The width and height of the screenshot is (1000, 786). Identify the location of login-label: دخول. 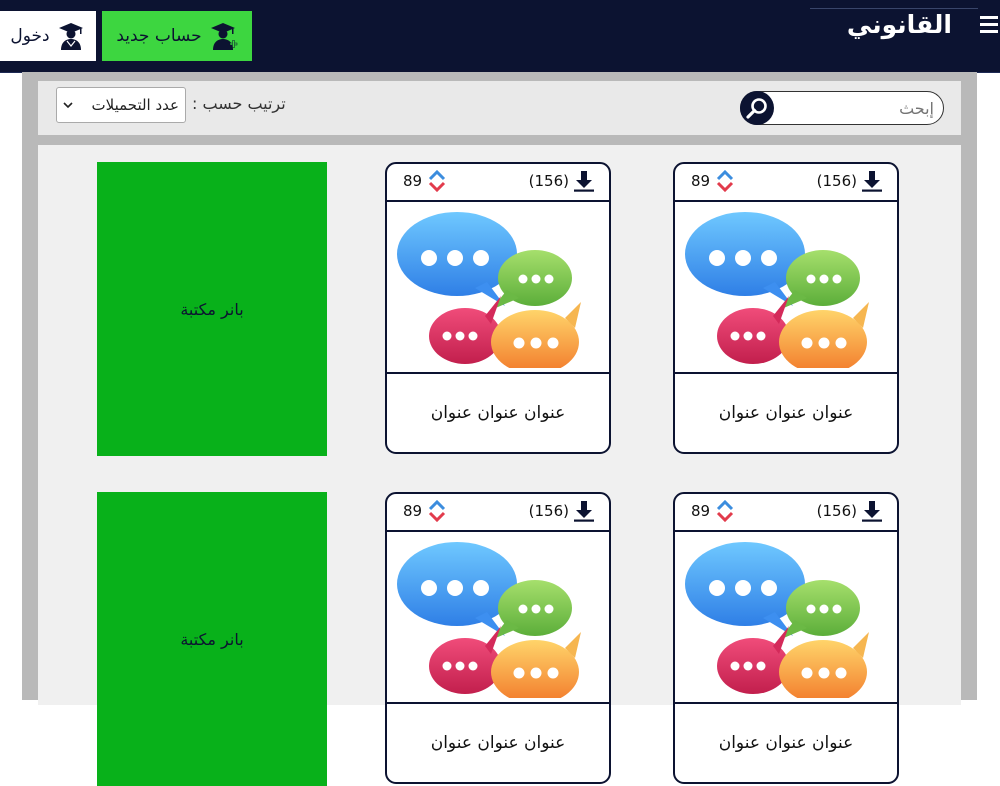
(30, 36).